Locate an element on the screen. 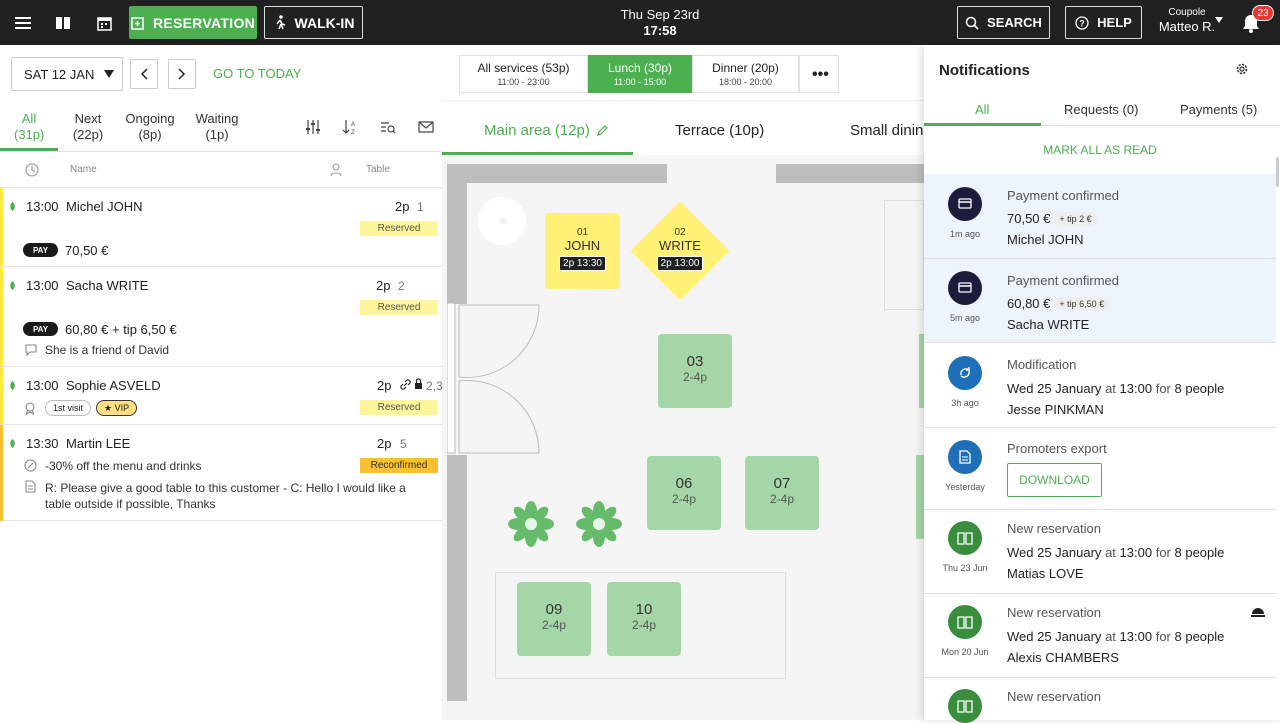  chevron-left-icon is located at coordinates (144, 74).